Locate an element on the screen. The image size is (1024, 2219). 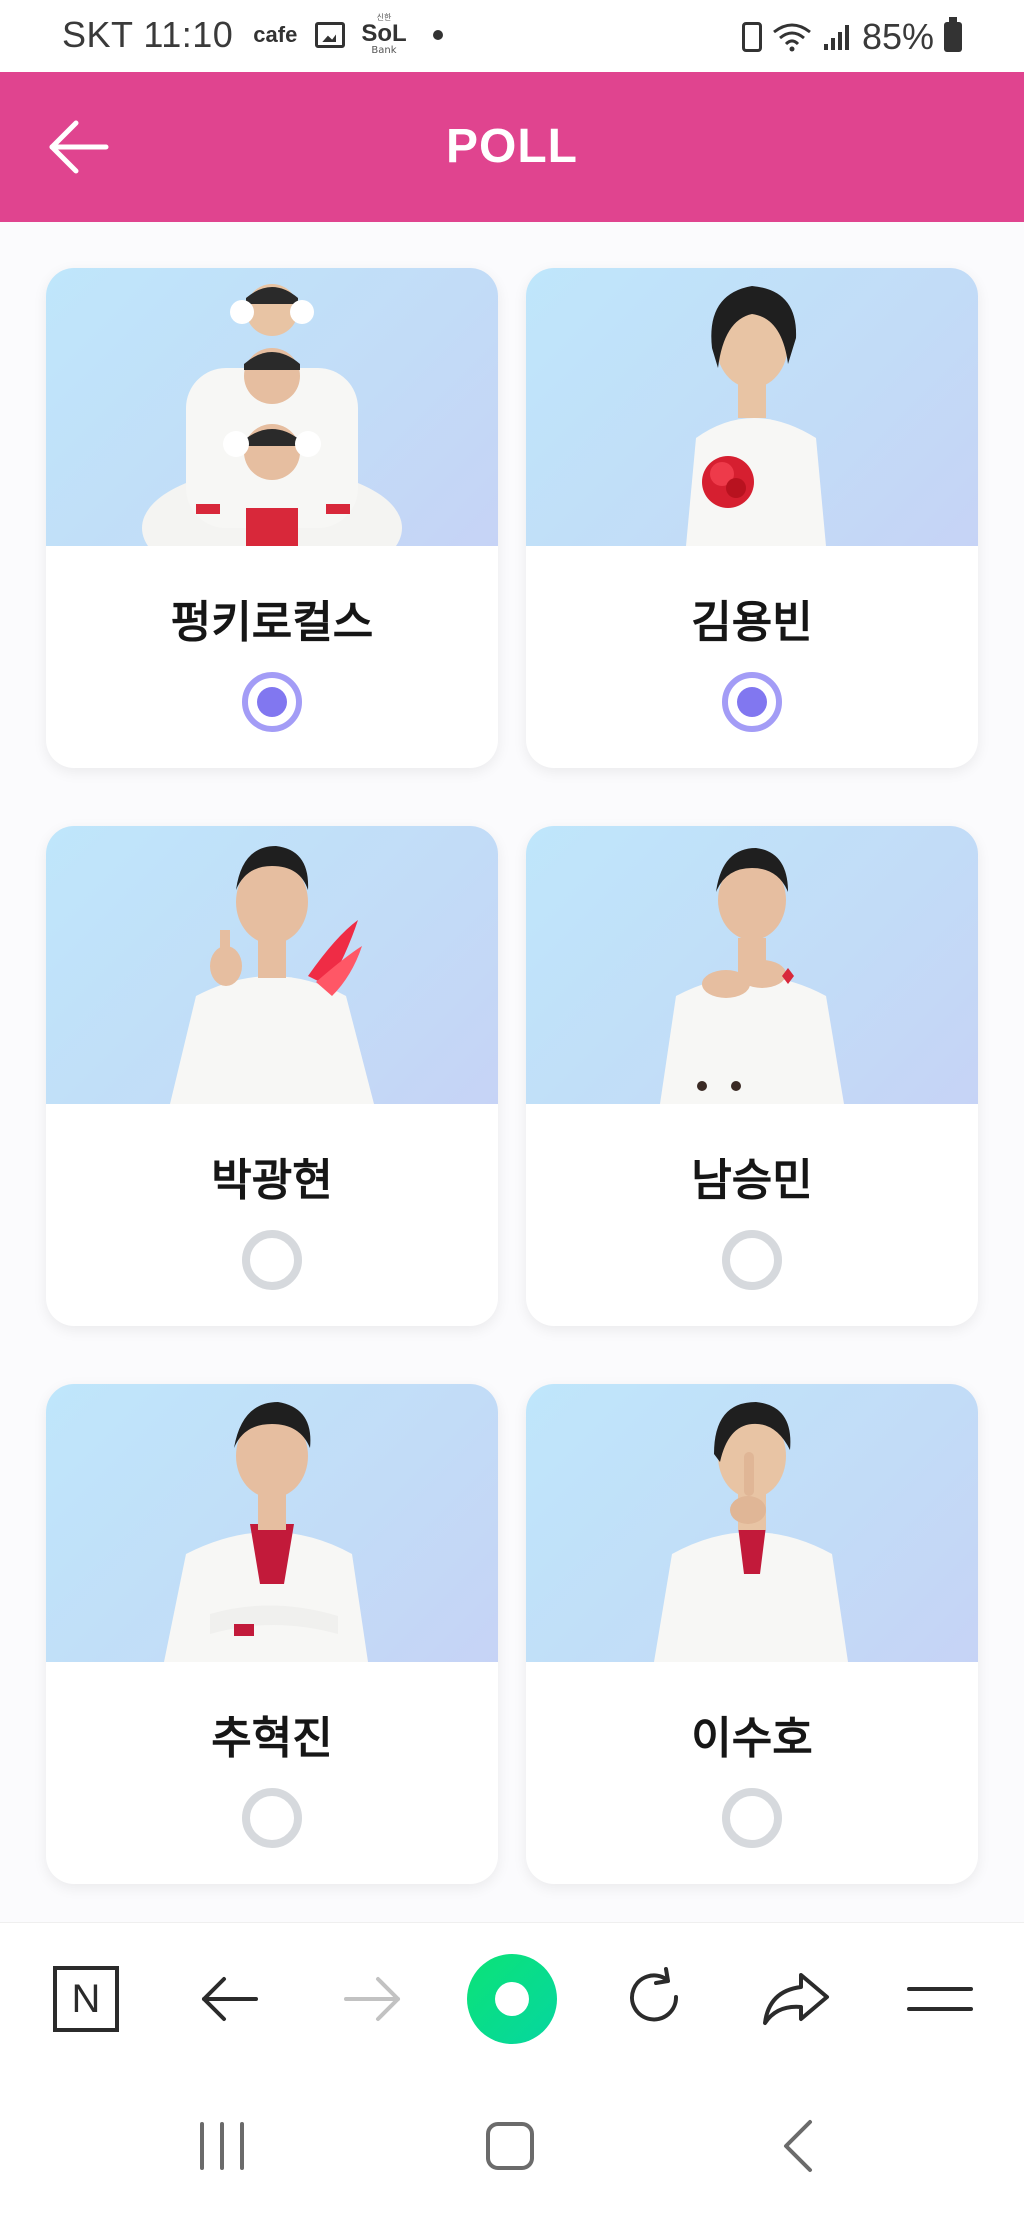
poll-card: 추혁진 is located at coordinates (272, 1634).